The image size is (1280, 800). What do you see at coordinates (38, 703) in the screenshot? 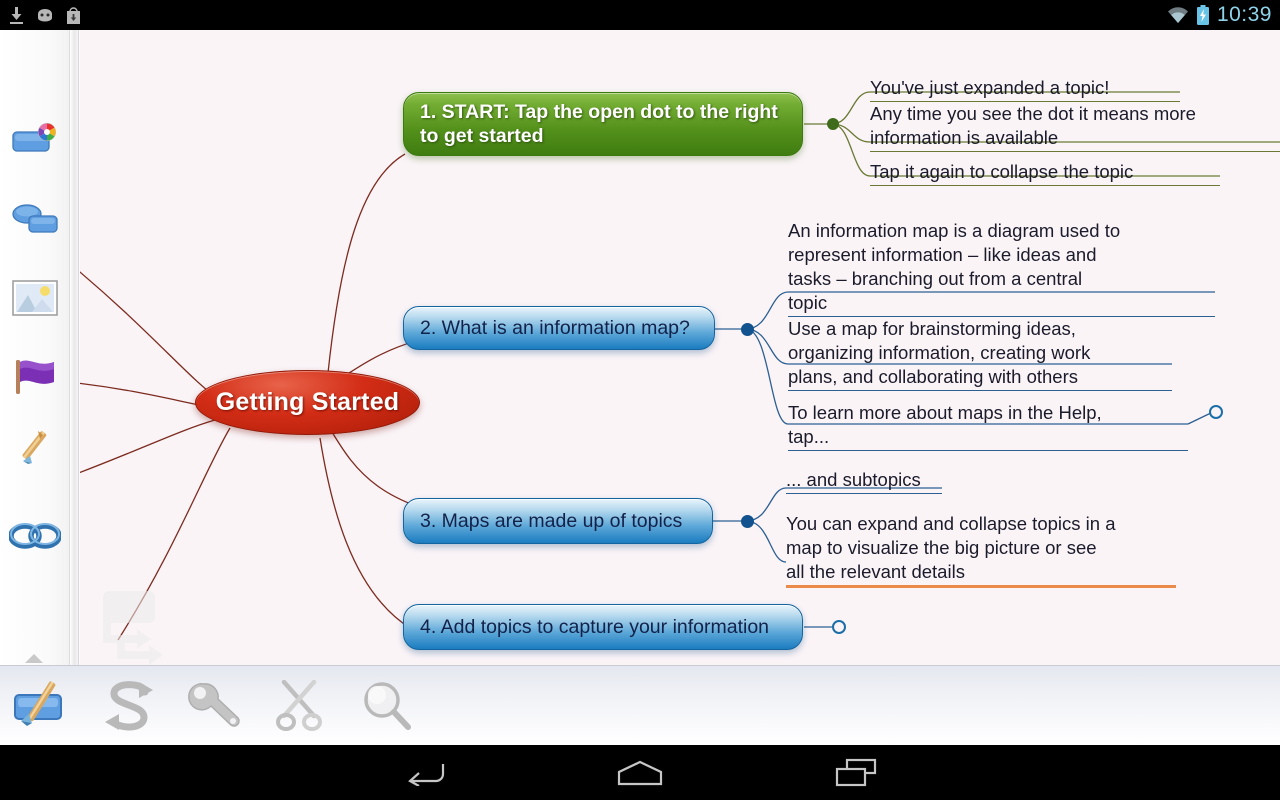
I see `format-brush-icon` at bounding box center [38, 703].